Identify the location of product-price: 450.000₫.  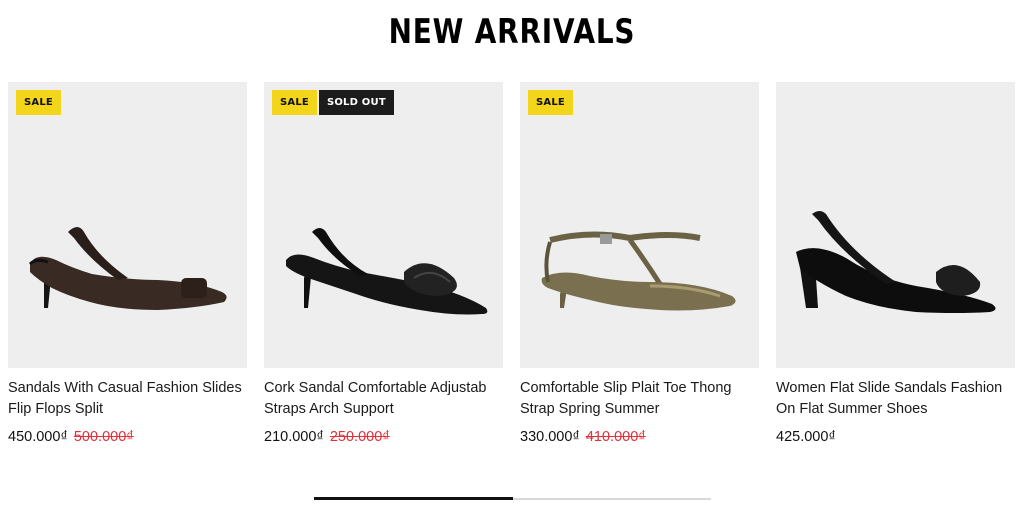
(38, 437).